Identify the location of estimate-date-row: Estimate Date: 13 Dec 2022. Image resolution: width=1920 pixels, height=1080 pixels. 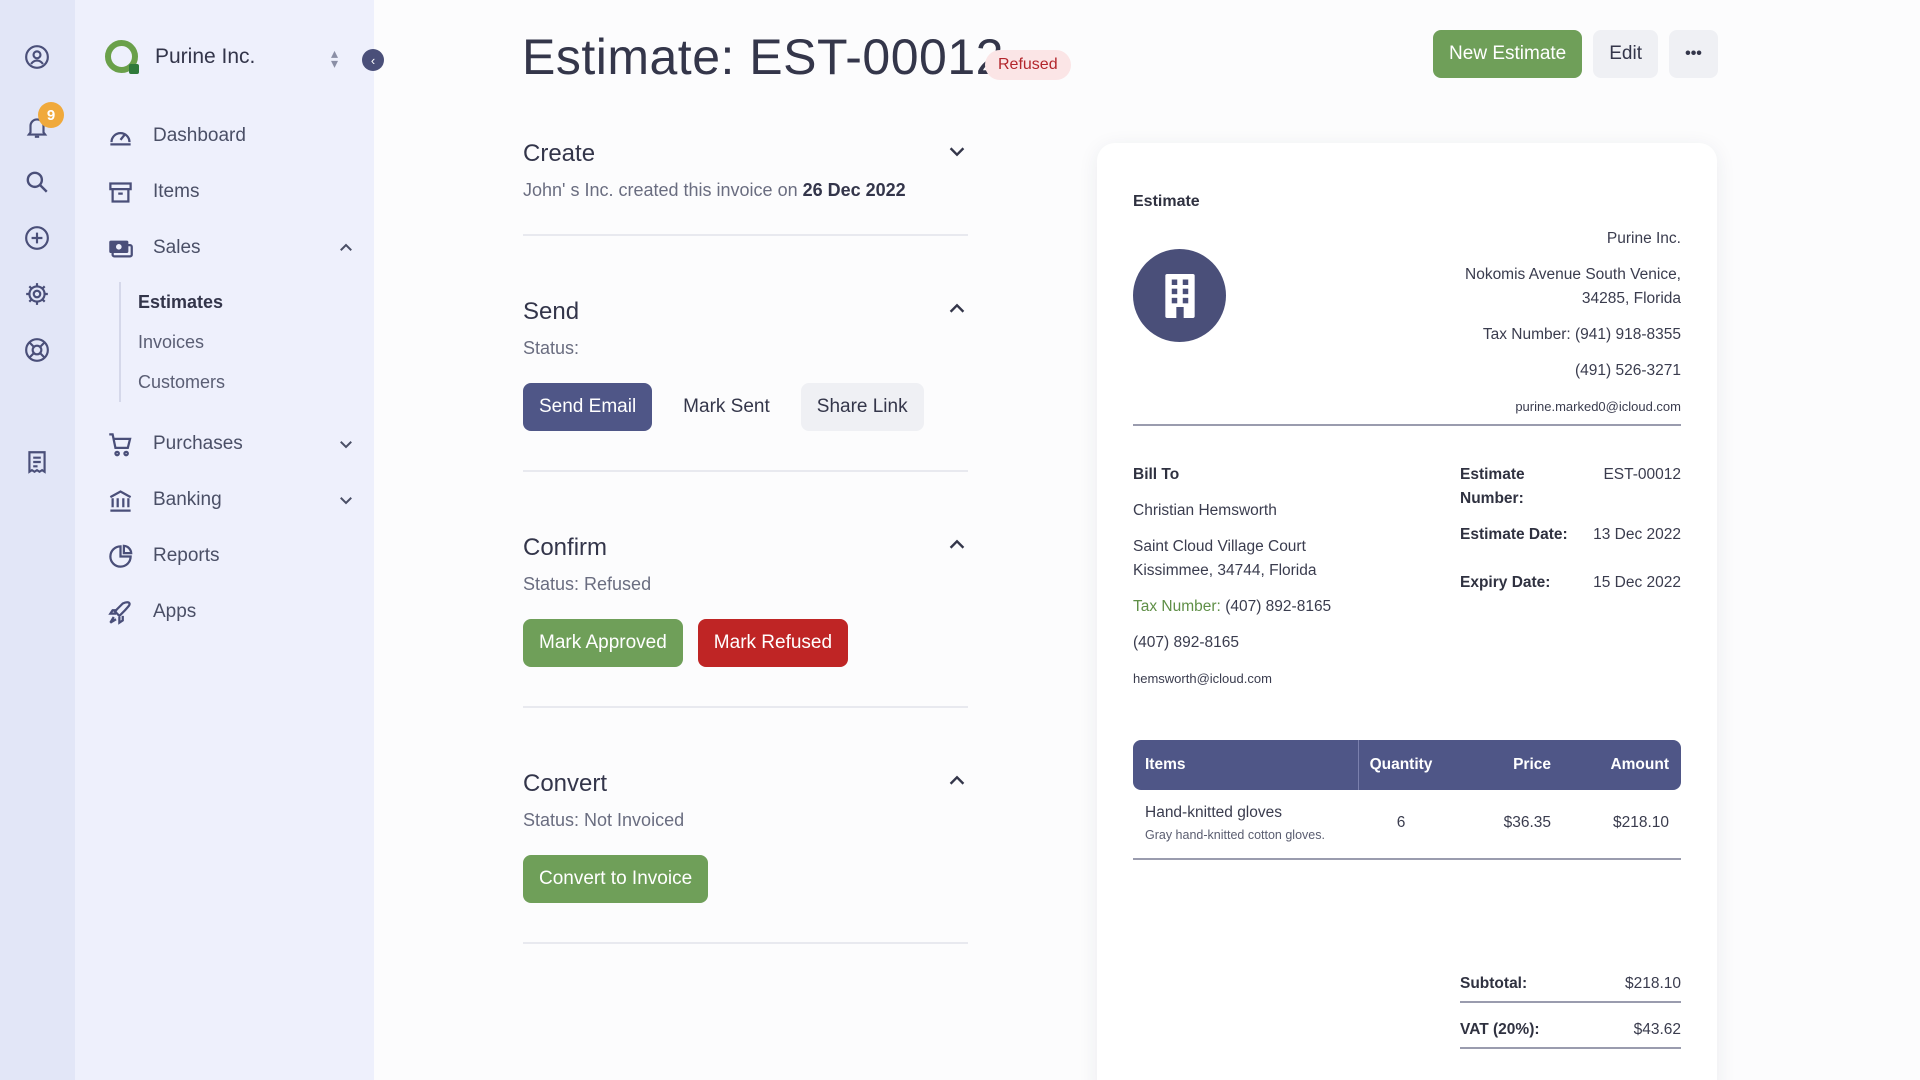
(1570, 535).